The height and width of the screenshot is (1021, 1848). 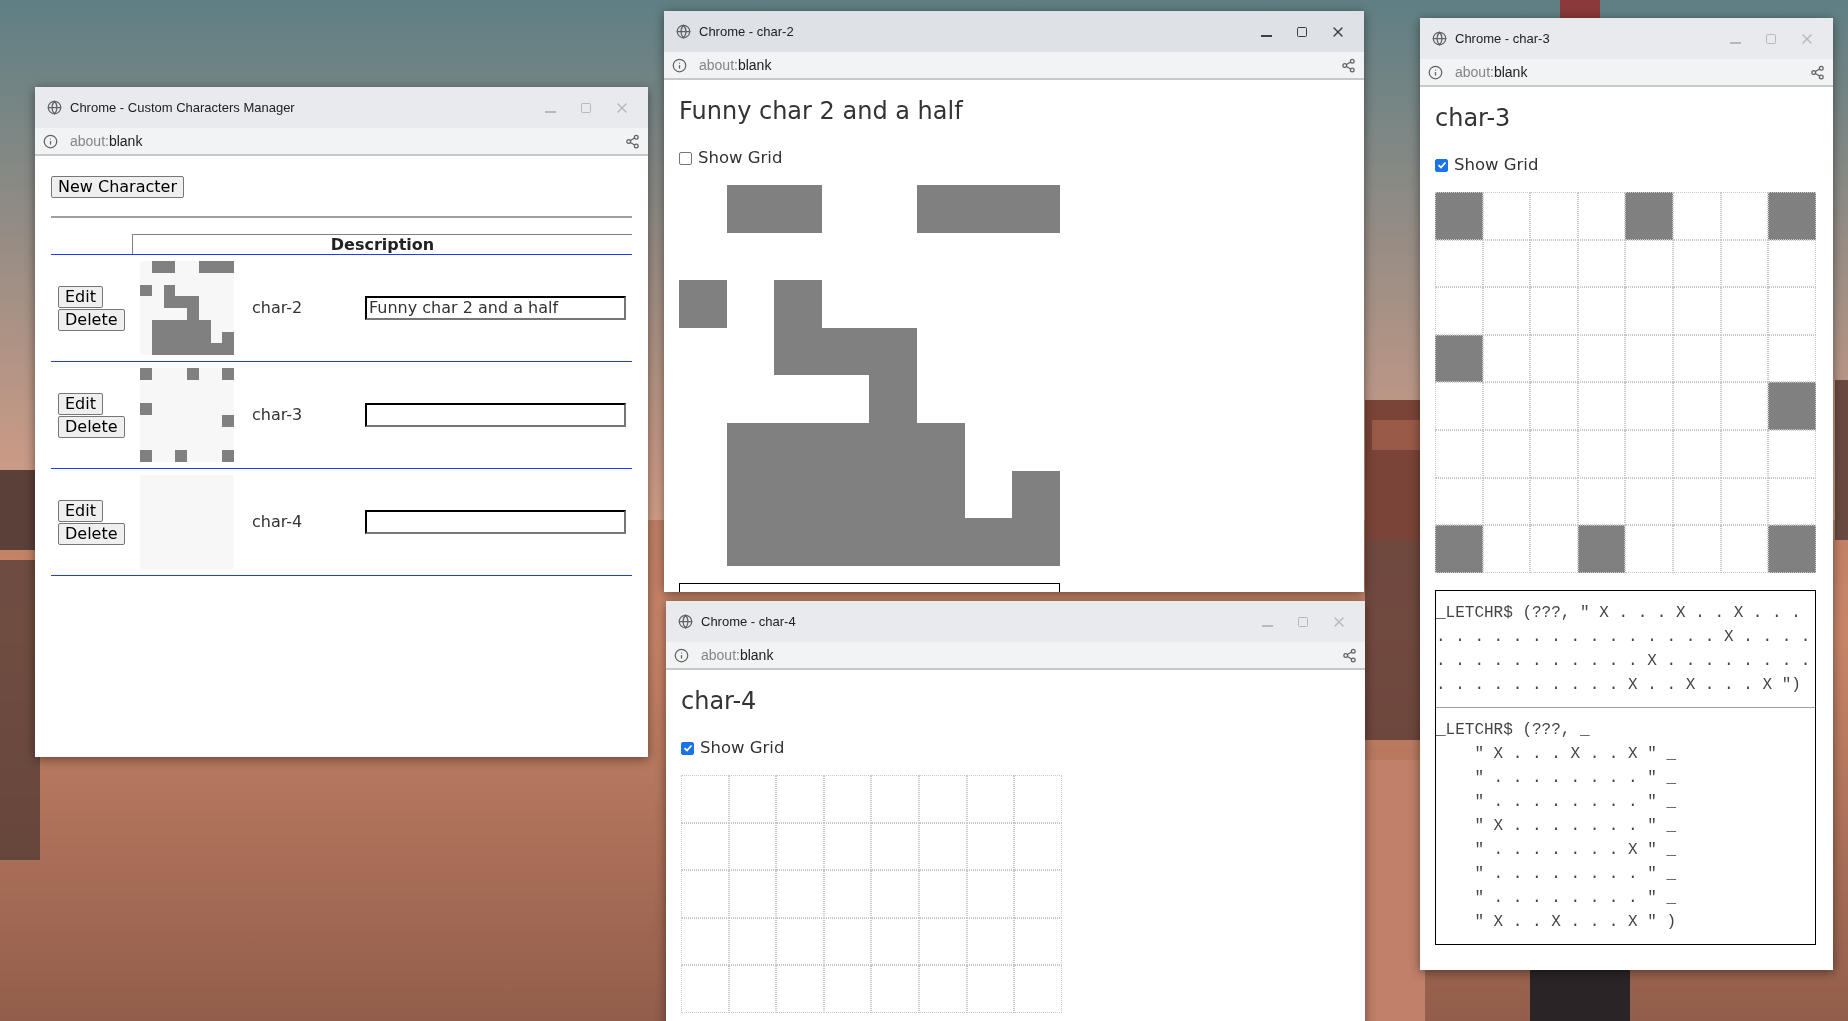 What do you see at coordinates (746, 31) in the screenshot?
I see `window-title: Chrome - char-2` at bounding box center [746, 31].